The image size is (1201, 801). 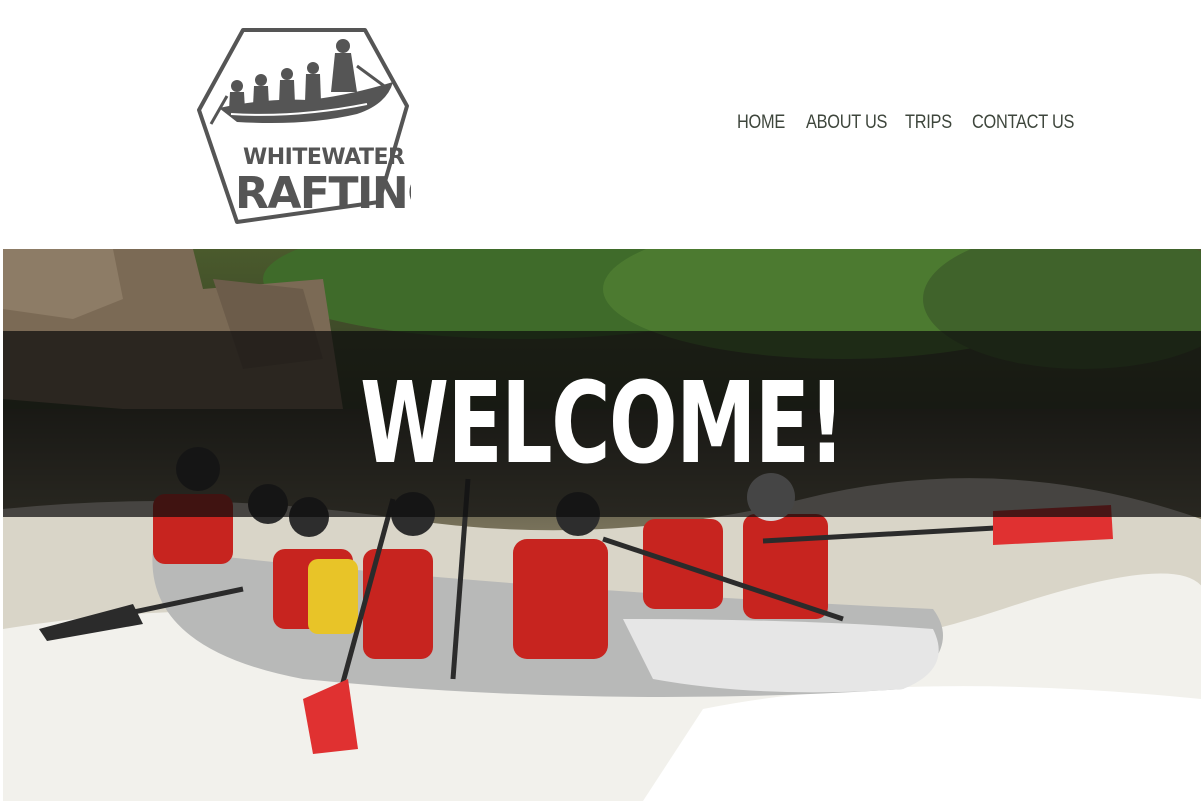 What do you see at coordinates (1023, 123) in the screenshot?
I see `nav-contact-us: CONTACT US` at bounding box center [1023, 123].